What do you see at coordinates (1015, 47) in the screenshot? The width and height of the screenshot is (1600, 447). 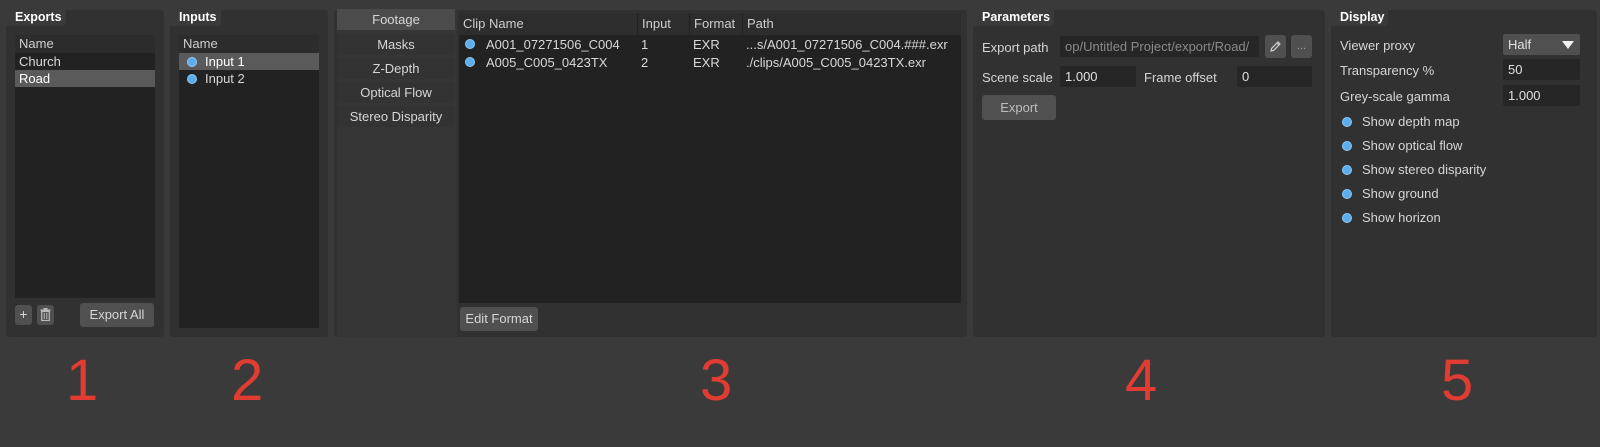 I see `export-path-label: Export path` at bounding box center [1015, 47].